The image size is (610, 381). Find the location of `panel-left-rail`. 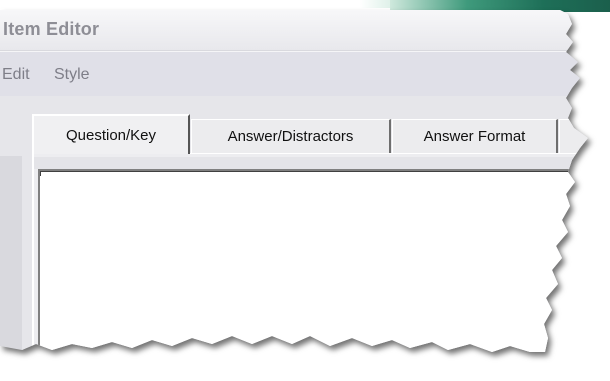

panel-left-rail is located at coordinates (27, 254).